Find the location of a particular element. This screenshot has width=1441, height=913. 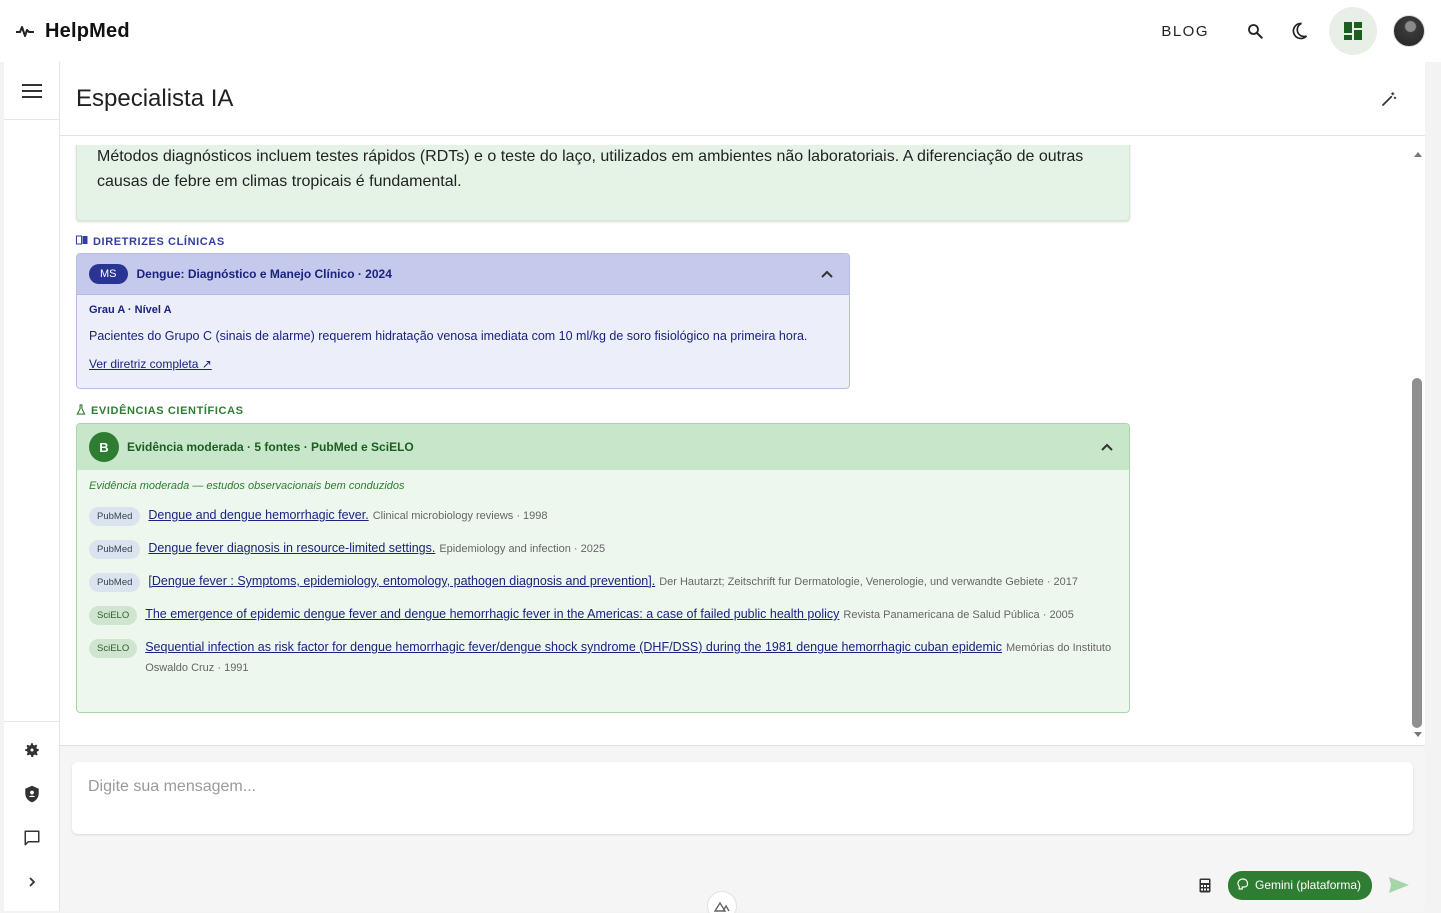

brain-icon is located at coordinates (1243, 885).